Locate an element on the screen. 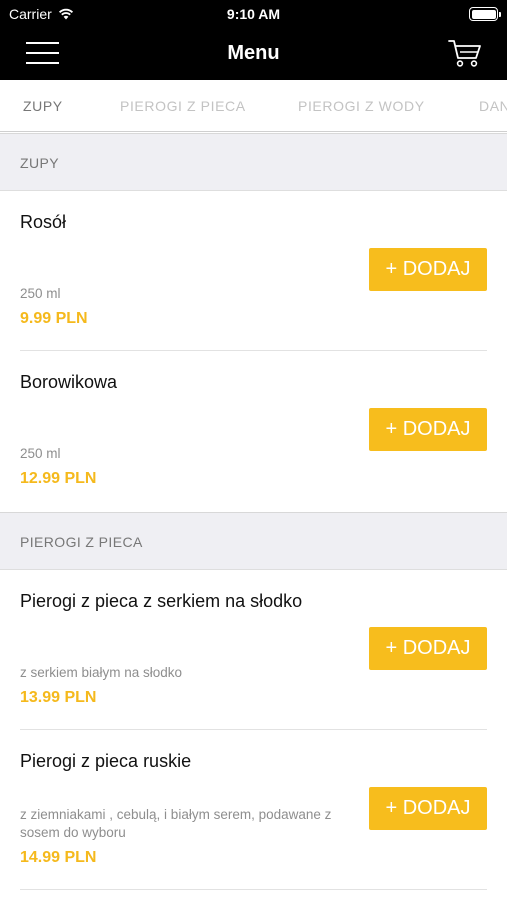 Image resolution: width=507 pixels, height=900 pixels. status-bar: Carrier 9:10 AM is located at coordinates (253, 14).